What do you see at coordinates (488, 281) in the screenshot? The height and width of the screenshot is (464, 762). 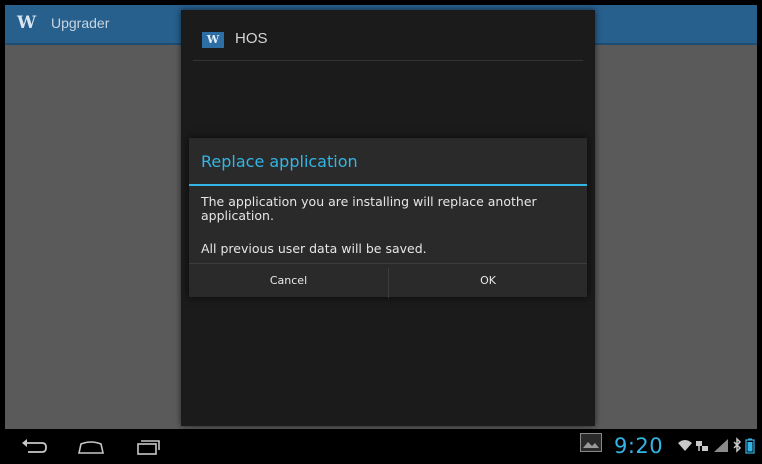 I see `ok-button: OK` at bounding box center [488, 281].